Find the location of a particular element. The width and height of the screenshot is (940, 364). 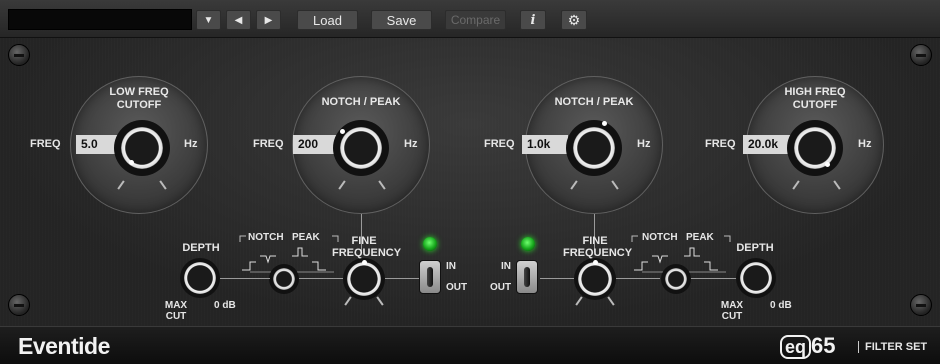

toolbar: ▼ ◀ ▶ Load Save Compare i ⚙ is located at coordinates (470, 19).